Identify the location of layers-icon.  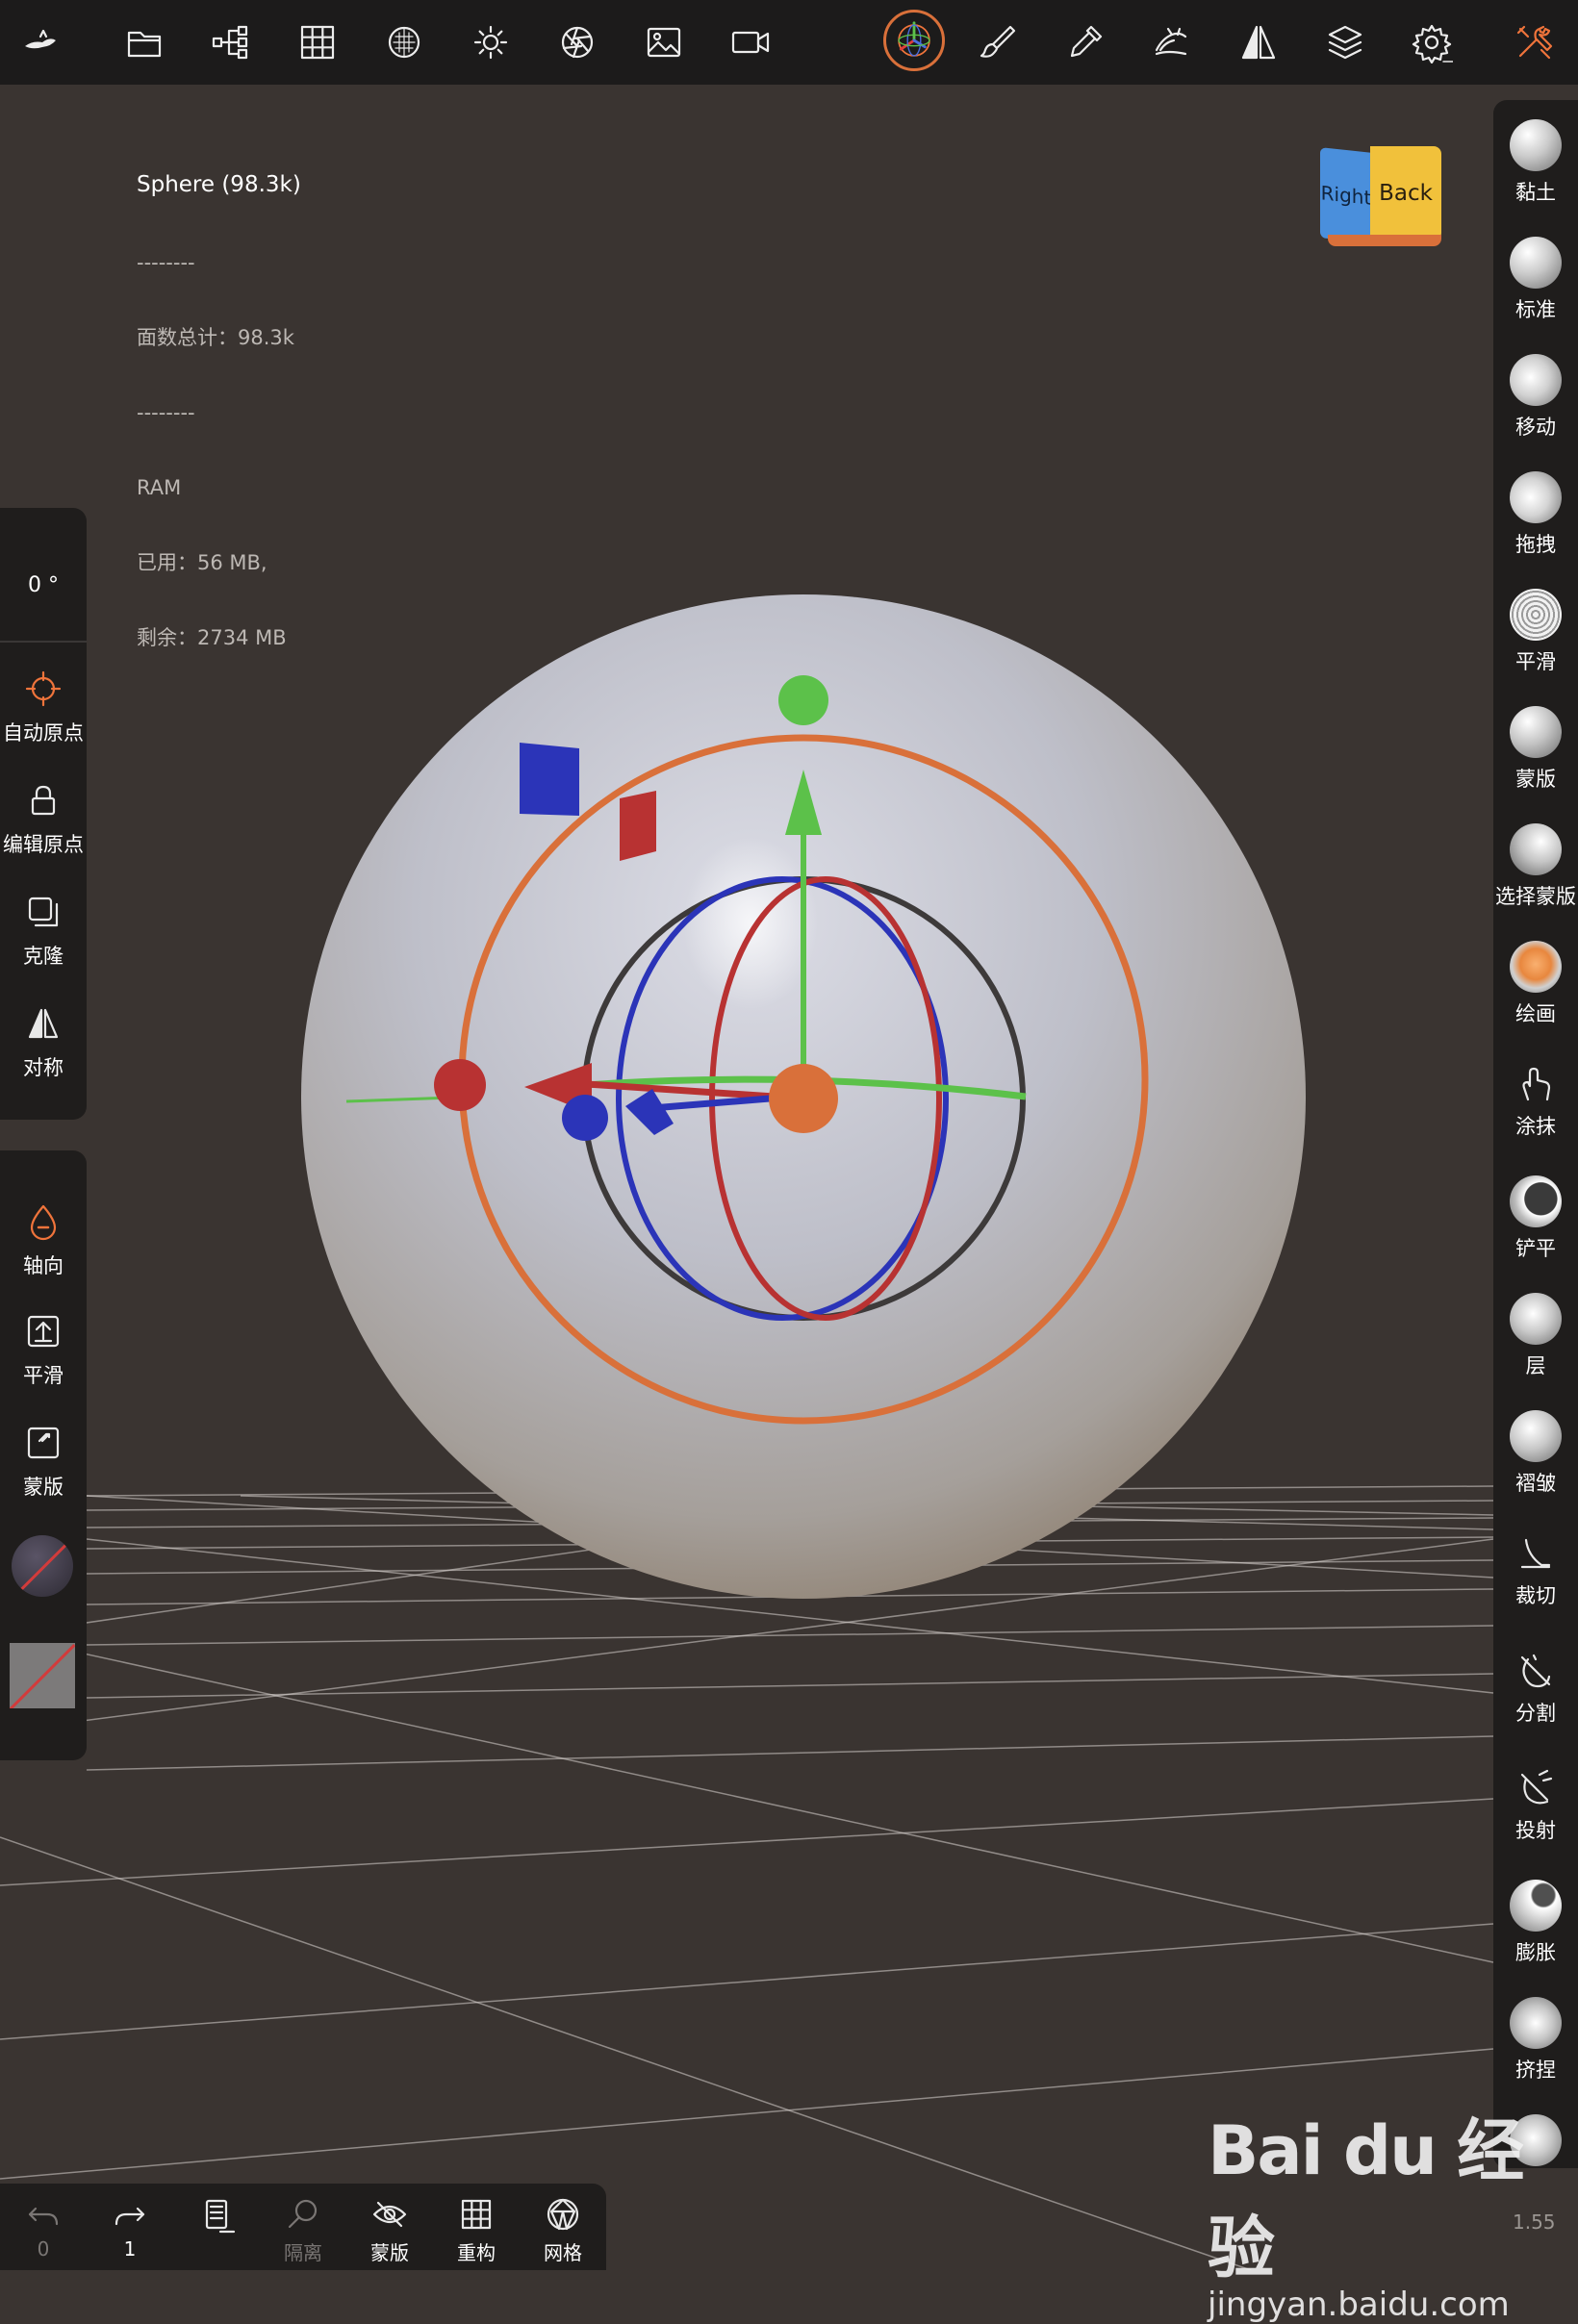
(1345, 42).